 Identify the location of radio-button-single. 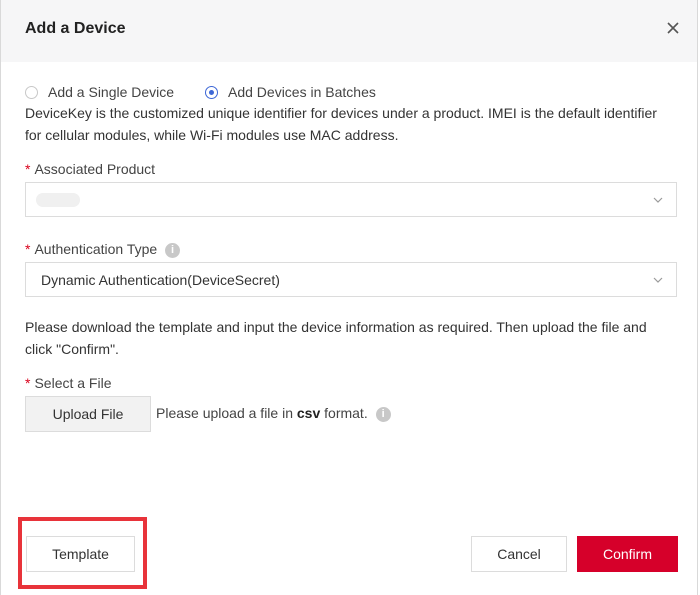
(31, 92).